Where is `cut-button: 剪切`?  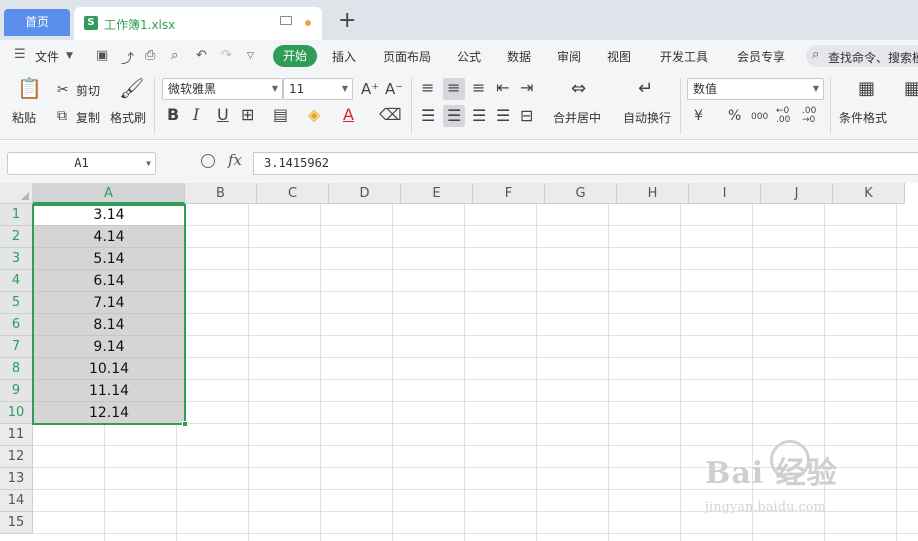 cut-button: 剪切 is located at coordinates (88, 90).